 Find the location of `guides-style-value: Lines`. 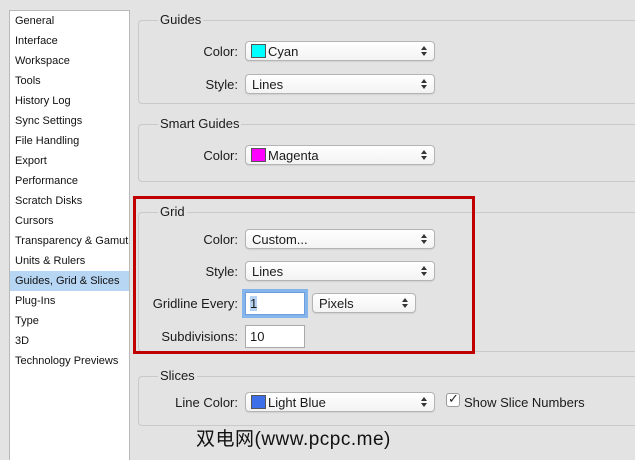

guides-style-value: Lines is located at coordinates (268, 84).